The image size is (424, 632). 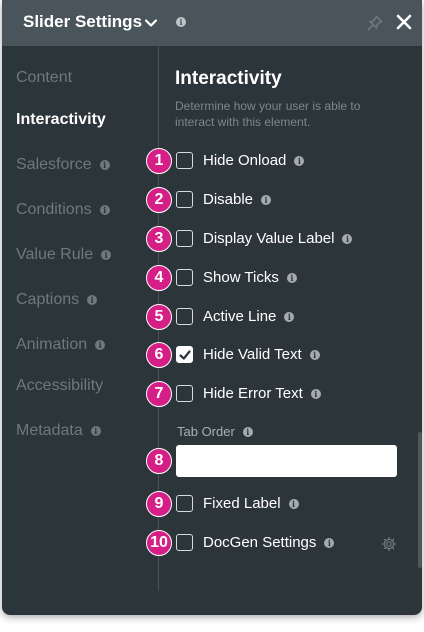 I want to click on step-badge: 5, so click(x=159, y=317).